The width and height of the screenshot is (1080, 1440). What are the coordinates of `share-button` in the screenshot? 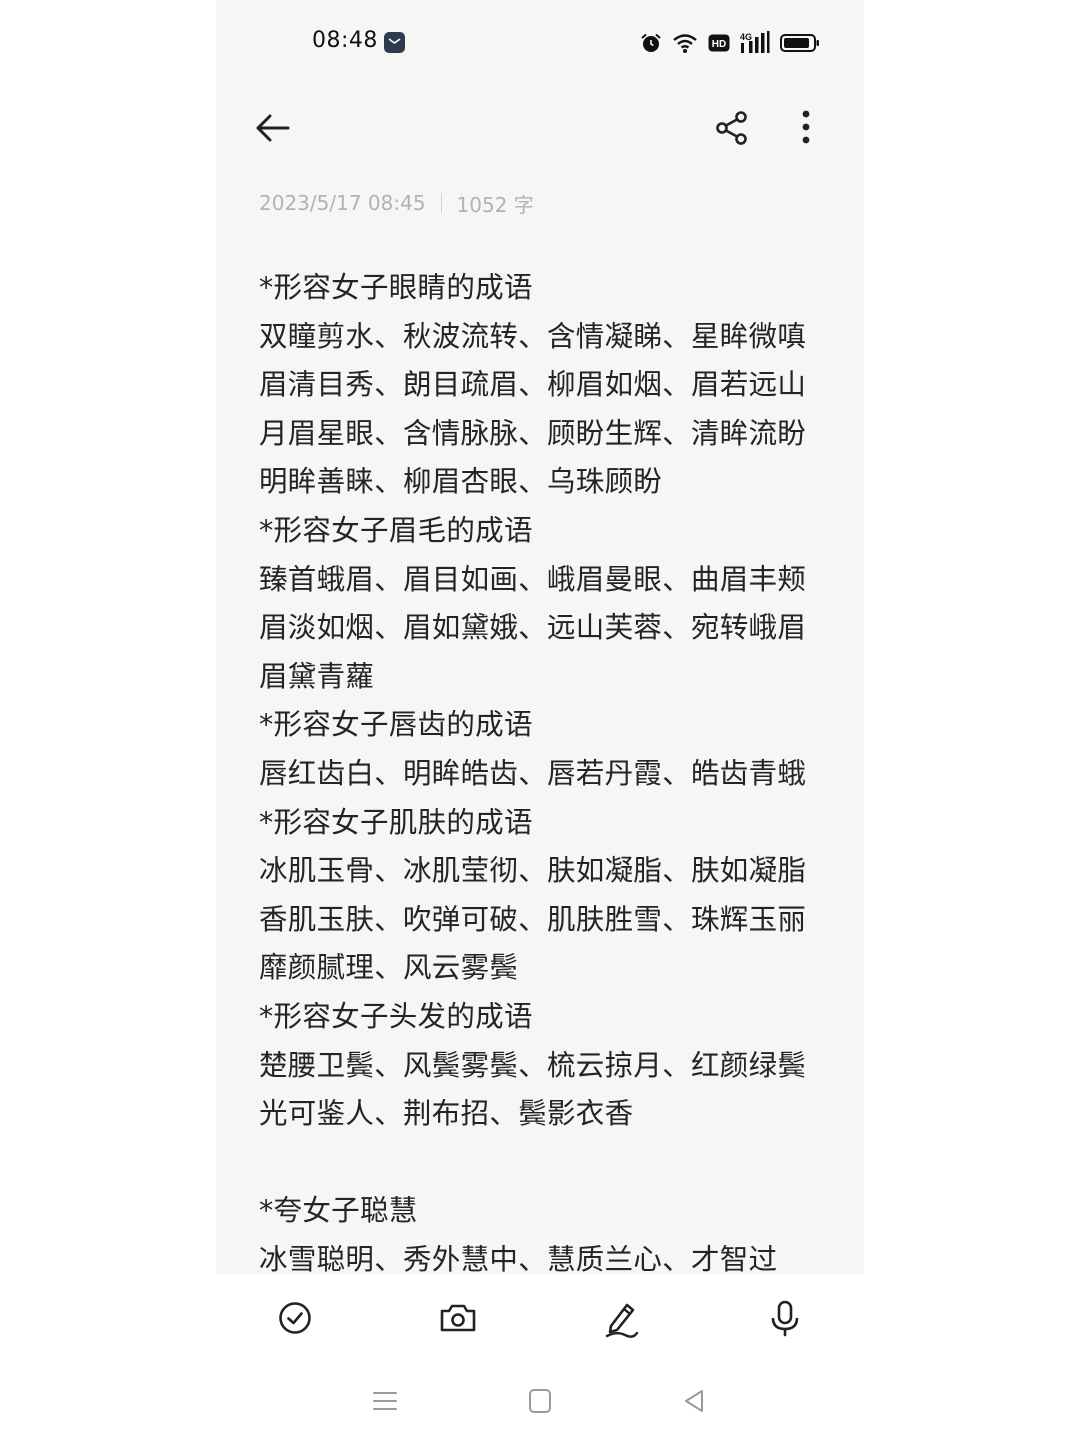 It's located at (732, 128).